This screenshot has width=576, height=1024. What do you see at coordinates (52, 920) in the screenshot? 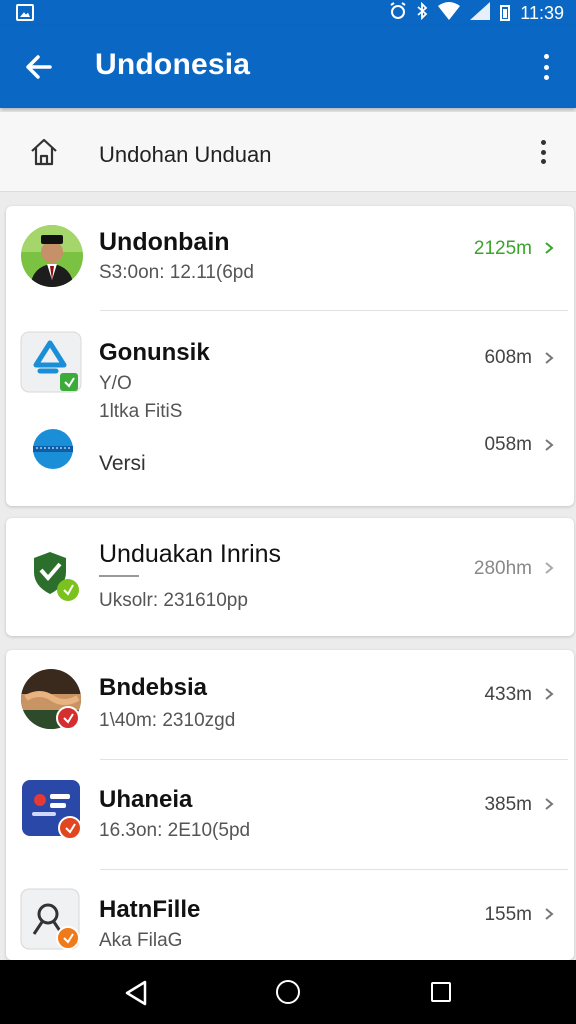
I see `search-file-icon` at bounding box center [52, 920].